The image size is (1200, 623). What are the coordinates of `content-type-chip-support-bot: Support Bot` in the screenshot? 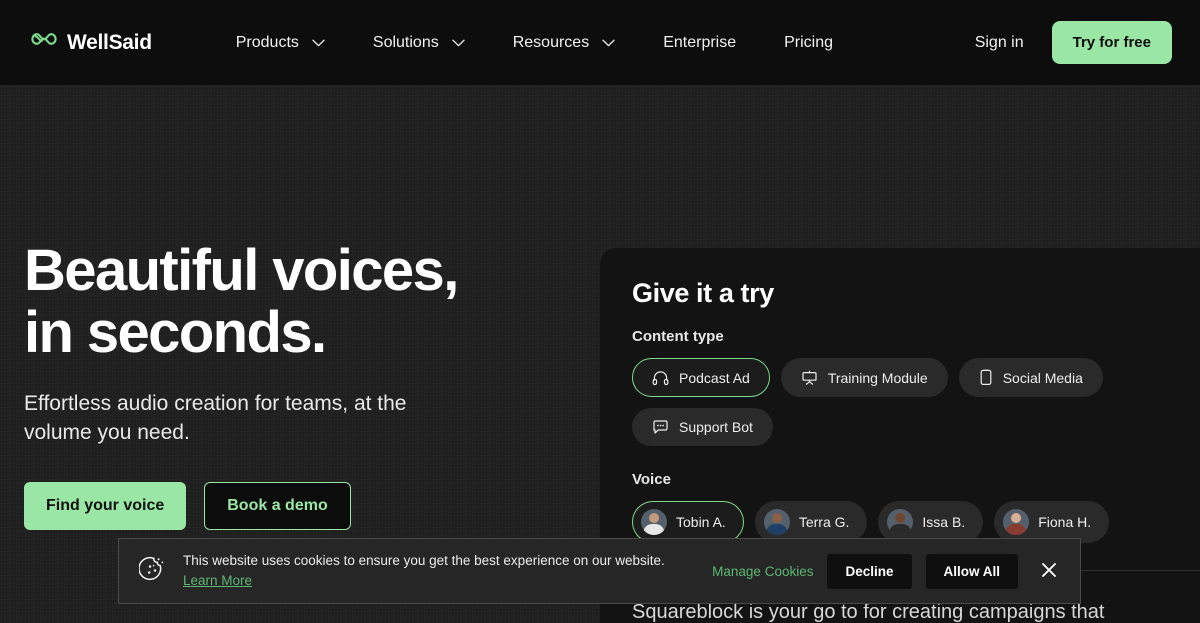 It's located at (702, 427).